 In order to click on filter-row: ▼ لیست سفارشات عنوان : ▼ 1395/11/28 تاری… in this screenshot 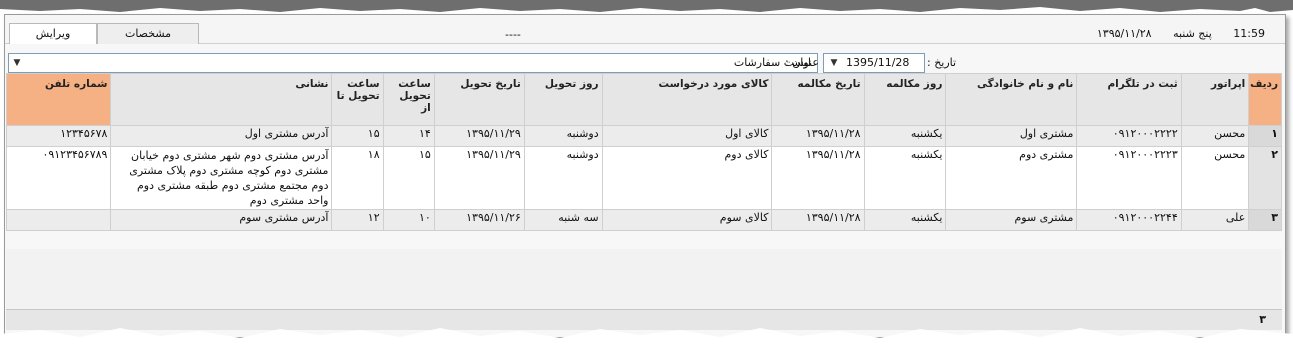, I will do `click(645, 64)`.